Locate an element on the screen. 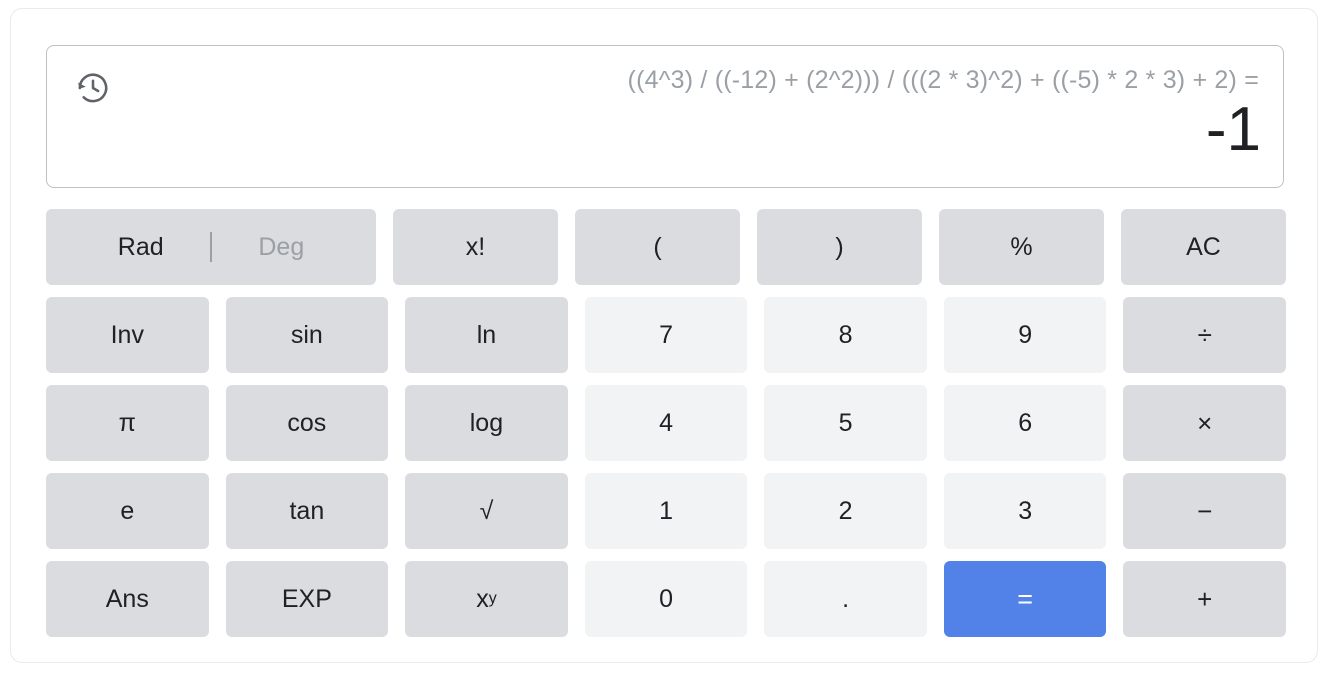  button-tan: tan is located at coordinates (307, 511).